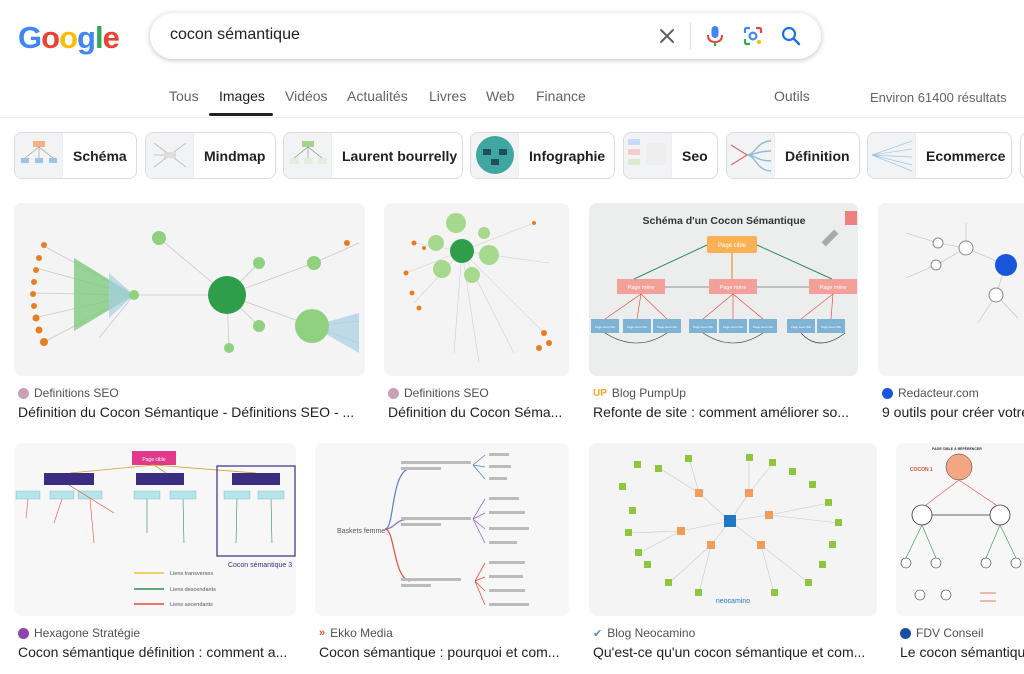 The width and height of the screenshot is (1024, 674). What do you see at coordinates (921, 470) in the screenshot?
I see `image-label: COCON 1` at bounding box center [921, 470].